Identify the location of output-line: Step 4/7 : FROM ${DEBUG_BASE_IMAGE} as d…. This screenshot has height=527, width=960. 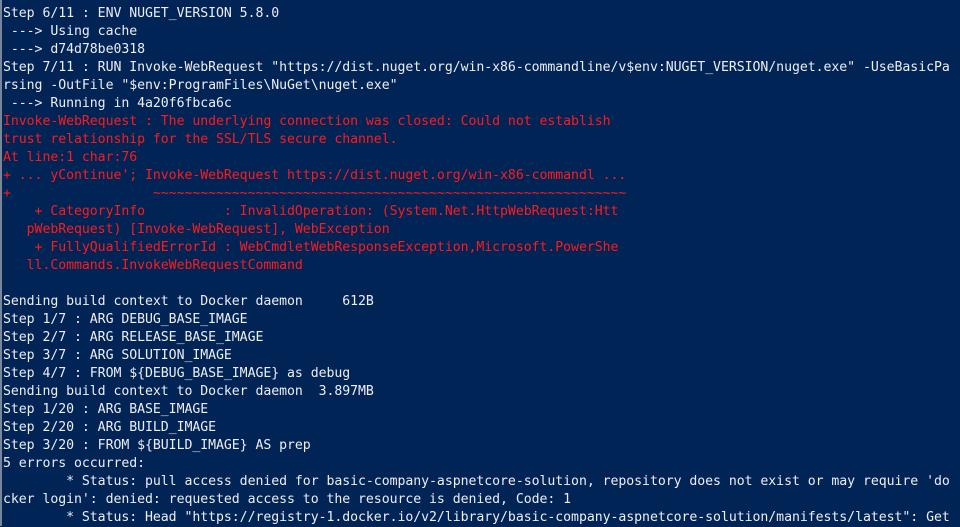
(177, 373).